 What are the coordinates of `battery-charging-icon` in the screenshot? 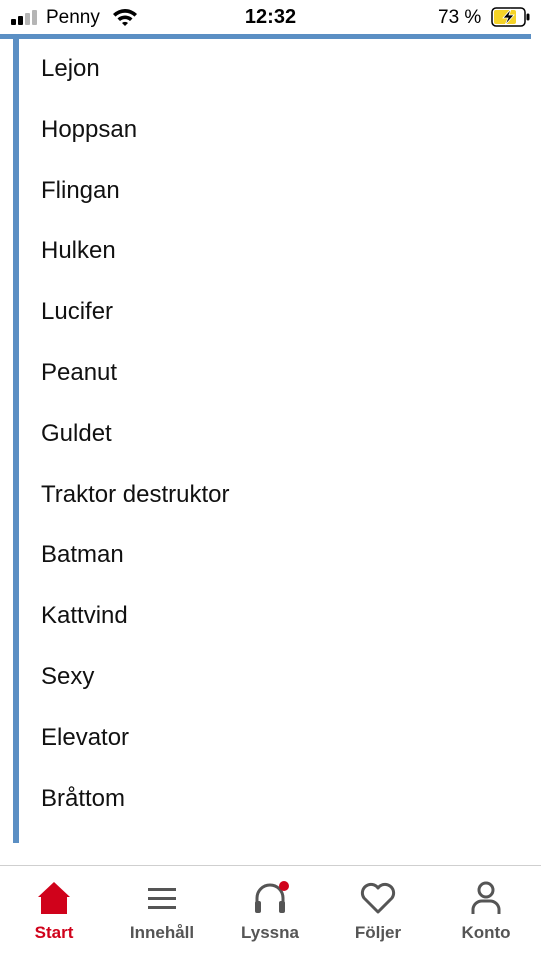 It's located at (510, 17).